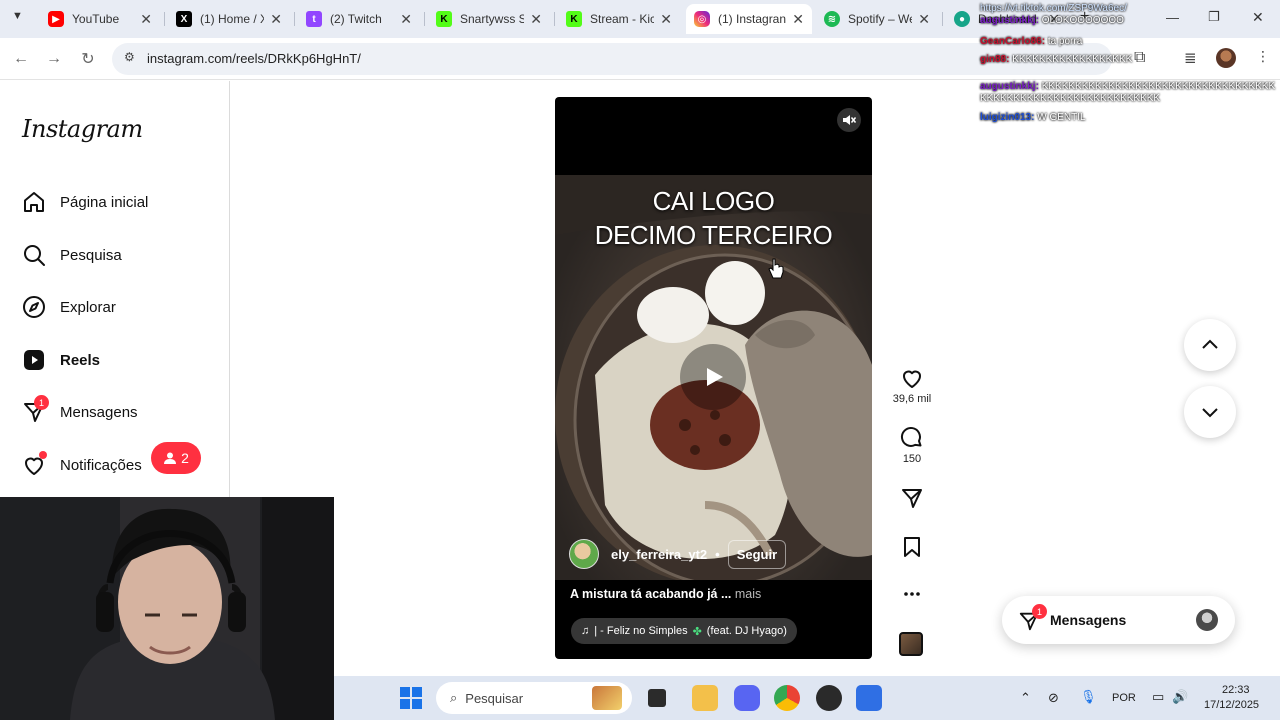 The image size is (1280, 720). I want to click on tab-label: Stream - Kic, so click(622, 19).